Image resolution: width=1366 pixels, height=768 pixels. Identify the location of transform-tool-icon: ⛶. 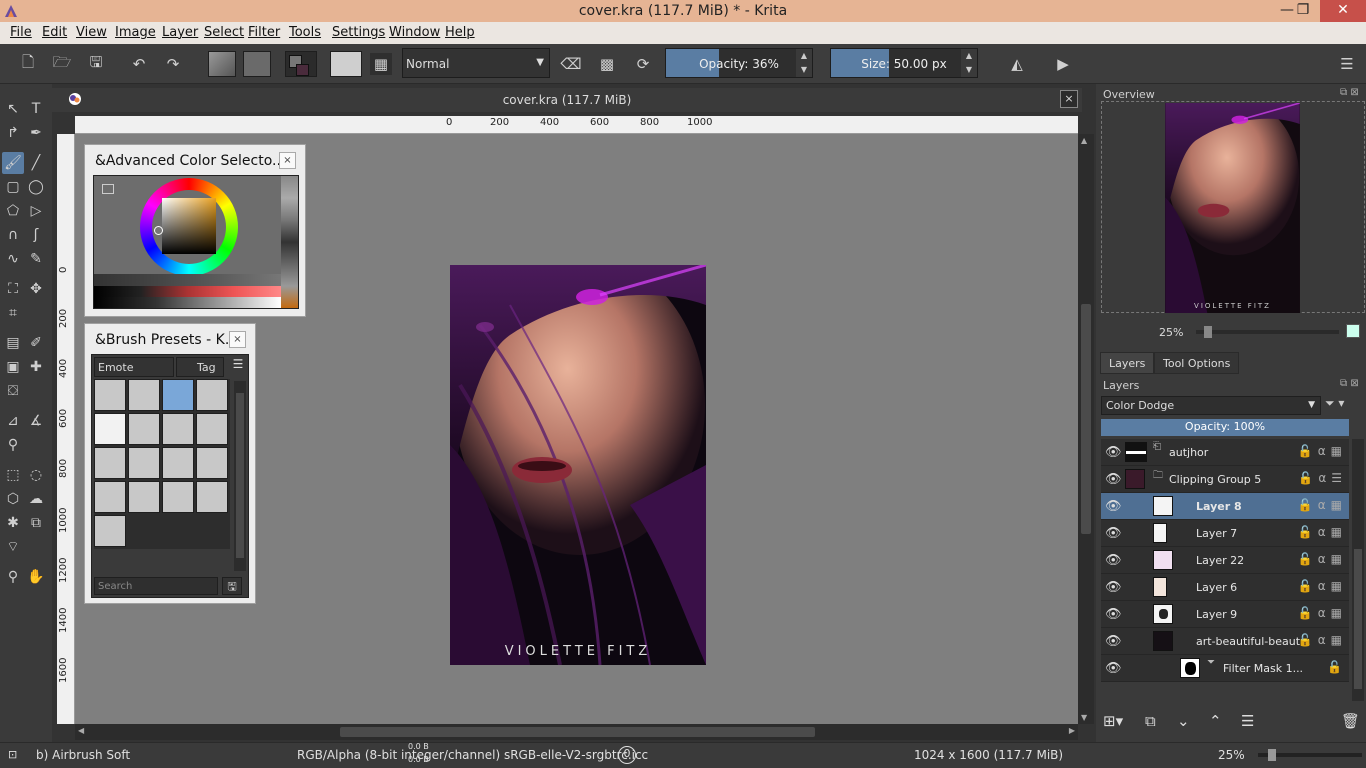
(13, 289).